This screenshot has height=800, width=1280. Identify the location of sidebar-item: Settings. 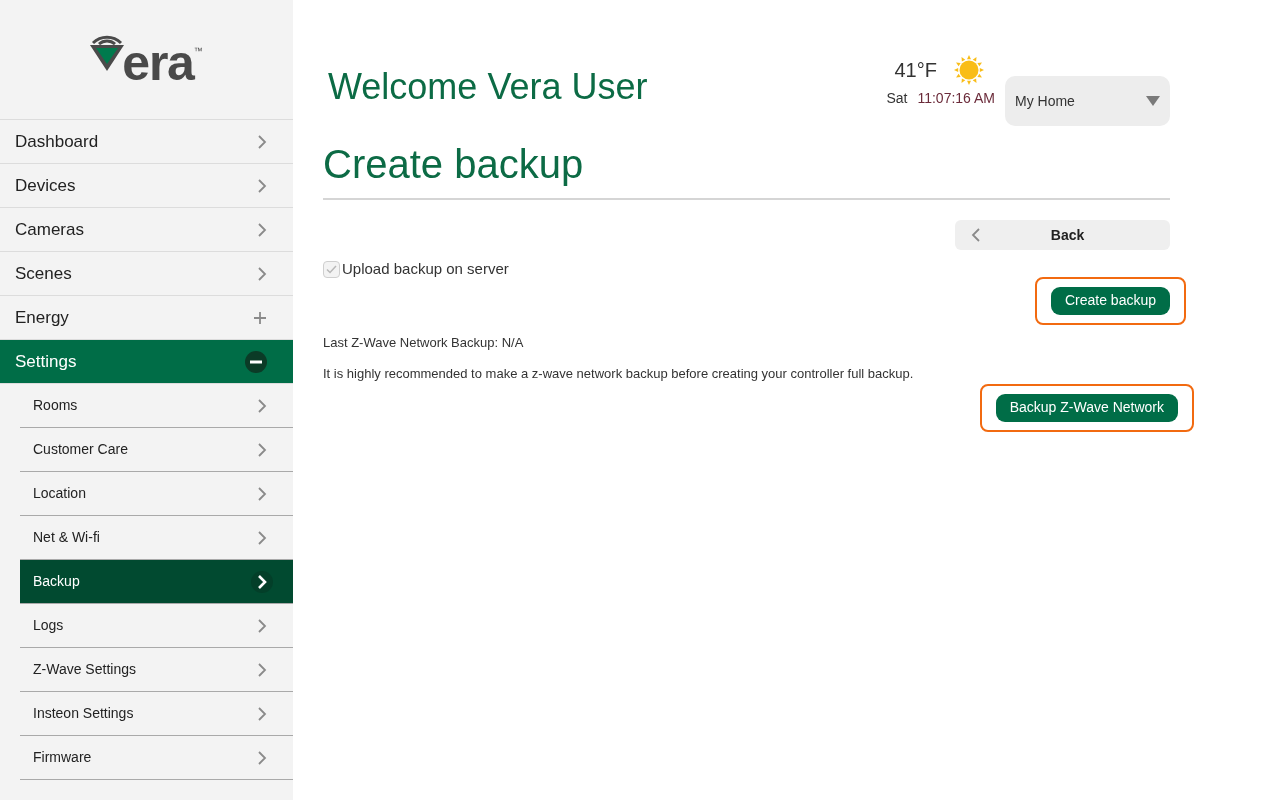
(146, 362).